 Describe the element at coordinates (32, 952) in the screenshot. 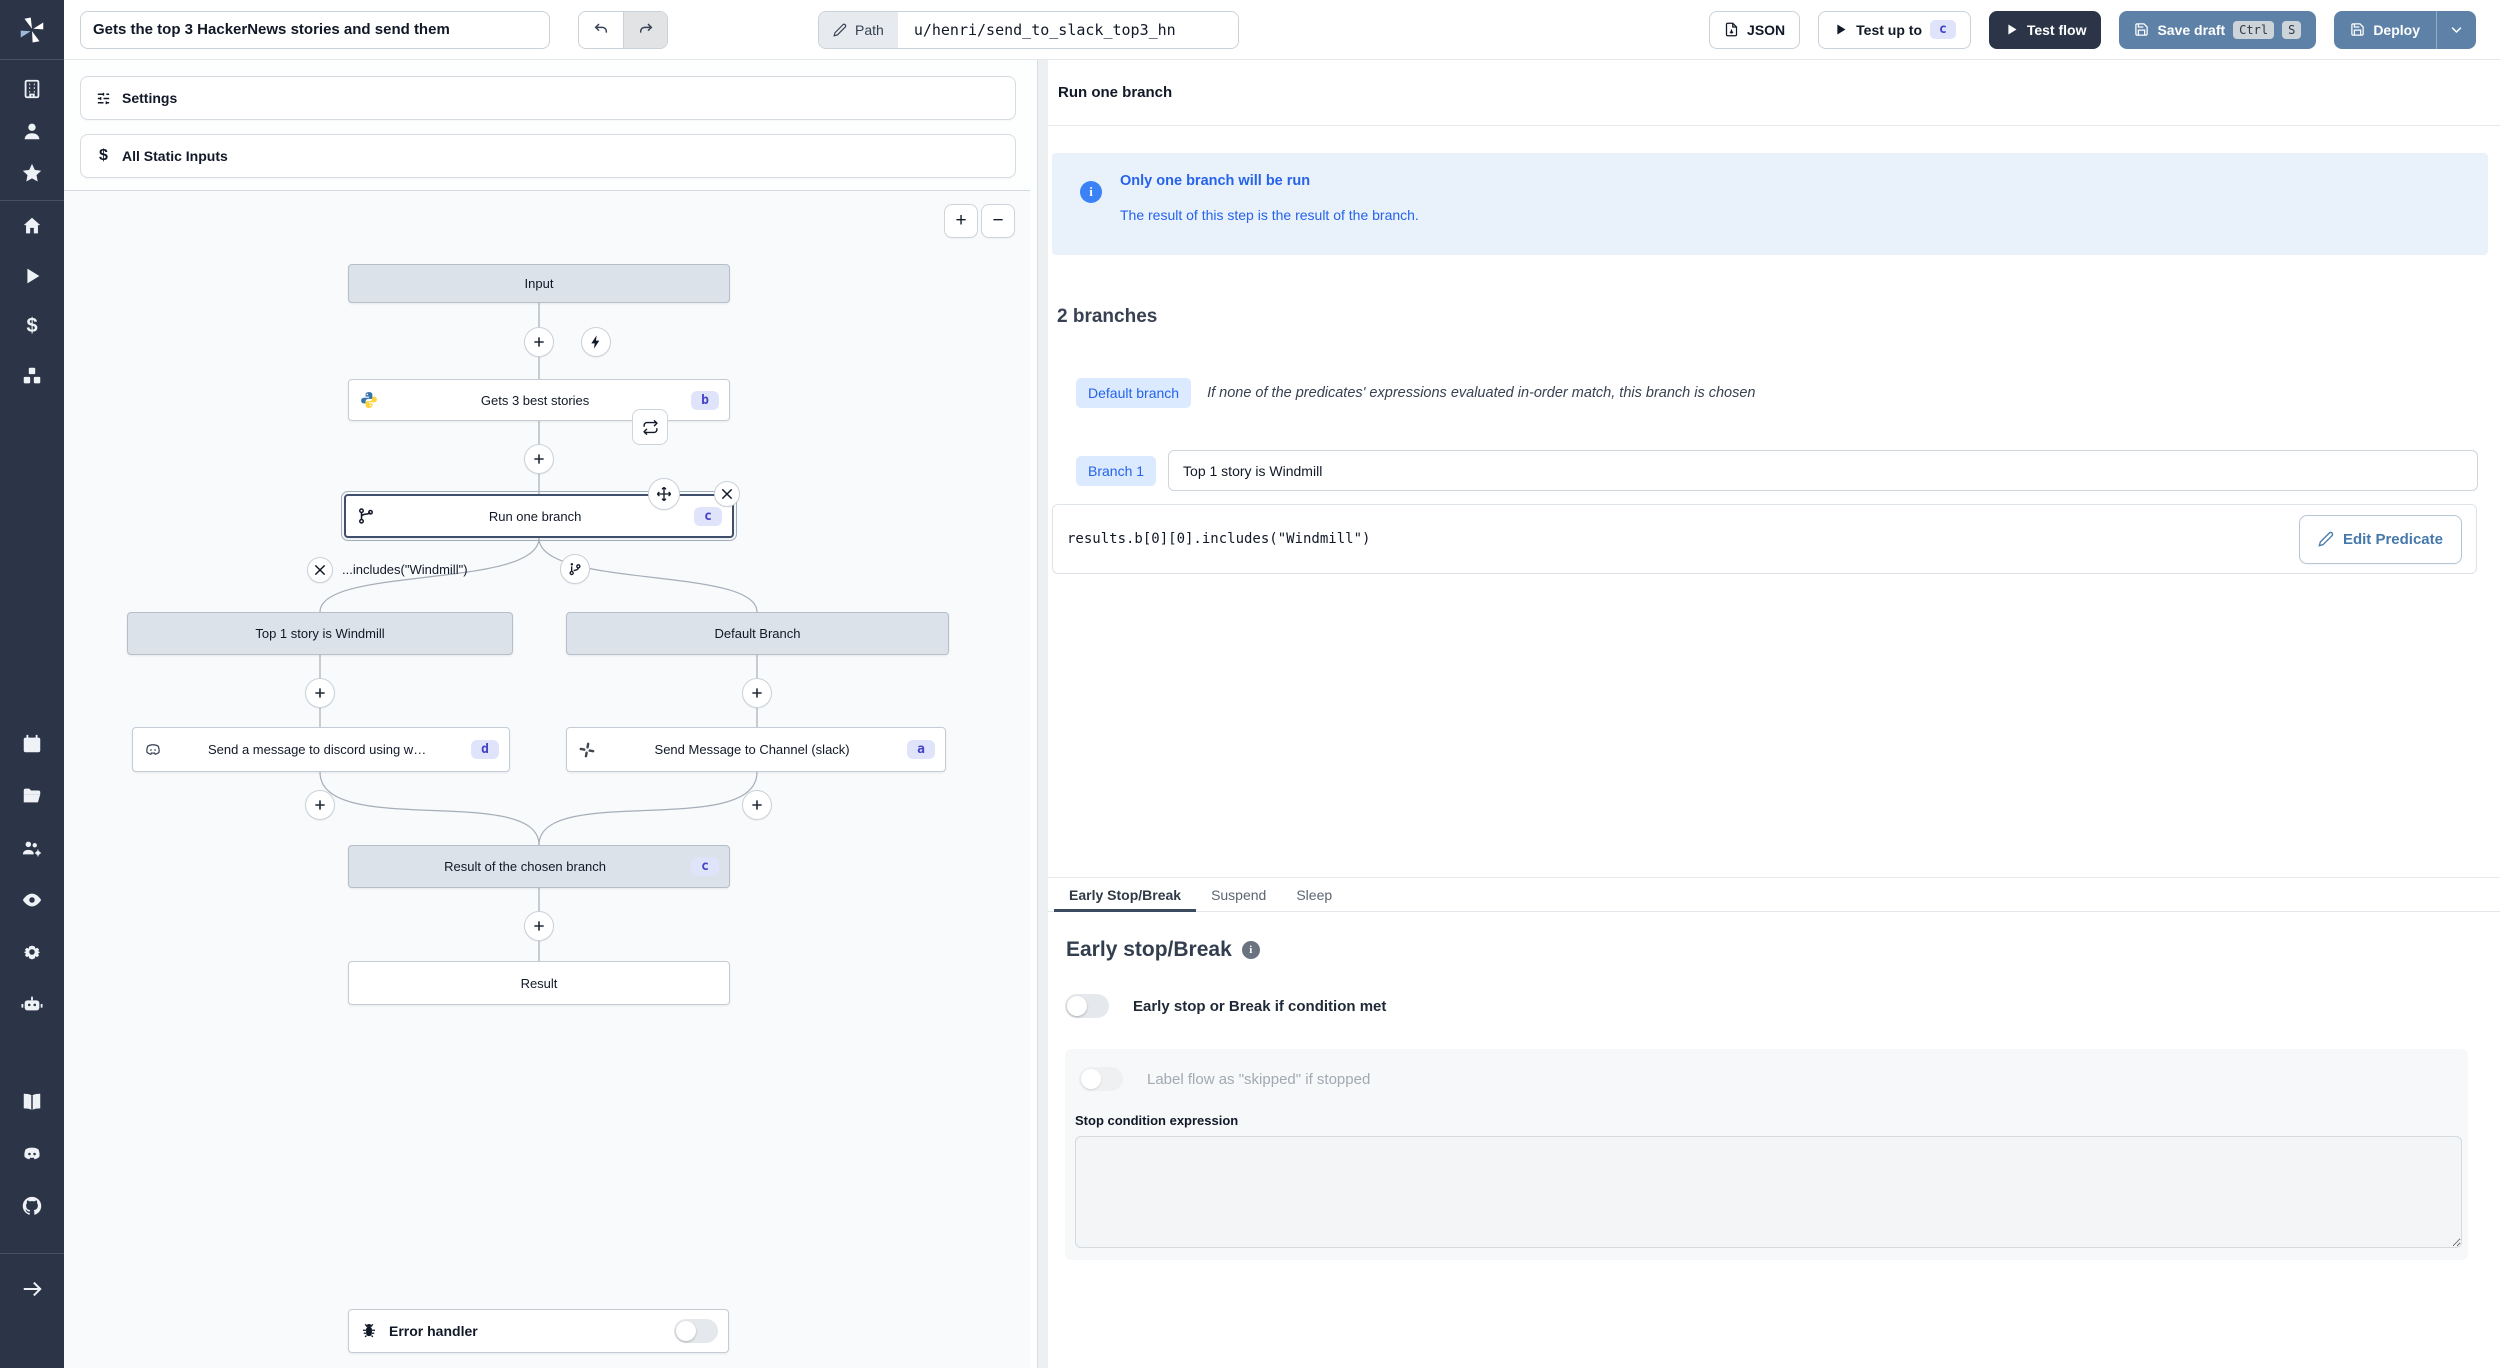

I see `sidebar-item-settings` at that location.